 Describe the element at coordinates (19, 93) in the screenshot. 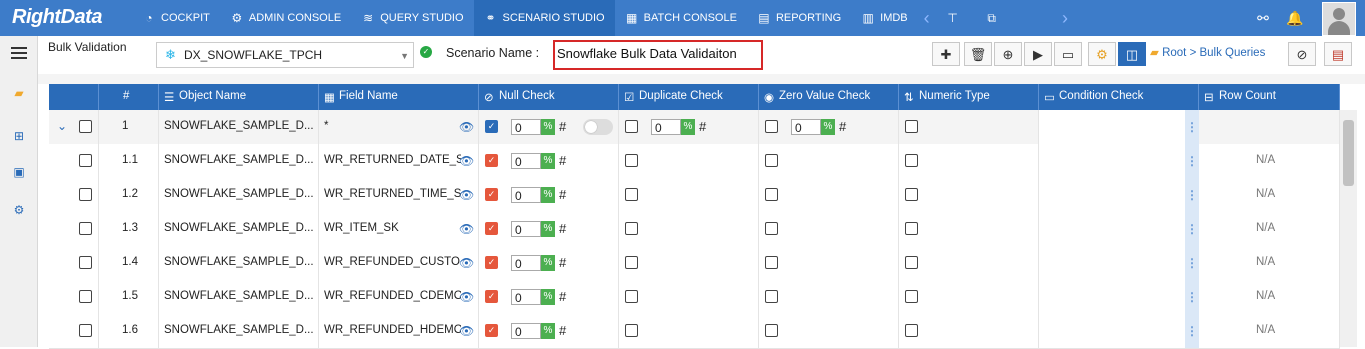

I see `folder-tree-icon: ▰` at that location.